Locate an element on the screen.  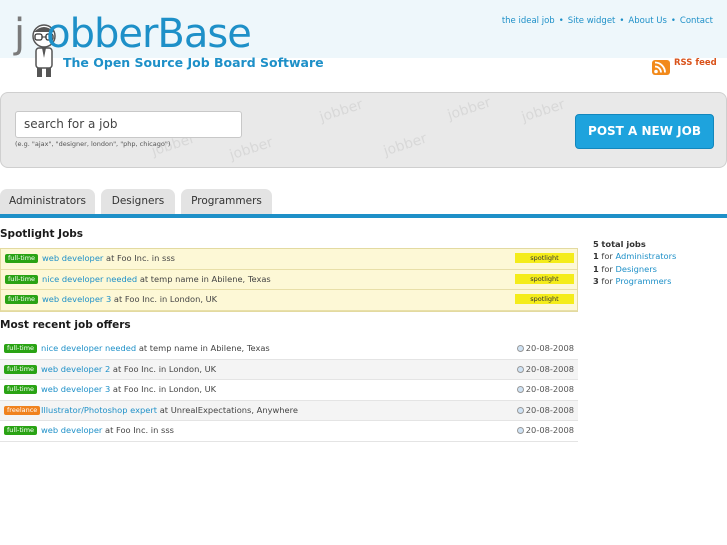
sidebar-link-programmers: Programmers is located at coordinates (643, 281).